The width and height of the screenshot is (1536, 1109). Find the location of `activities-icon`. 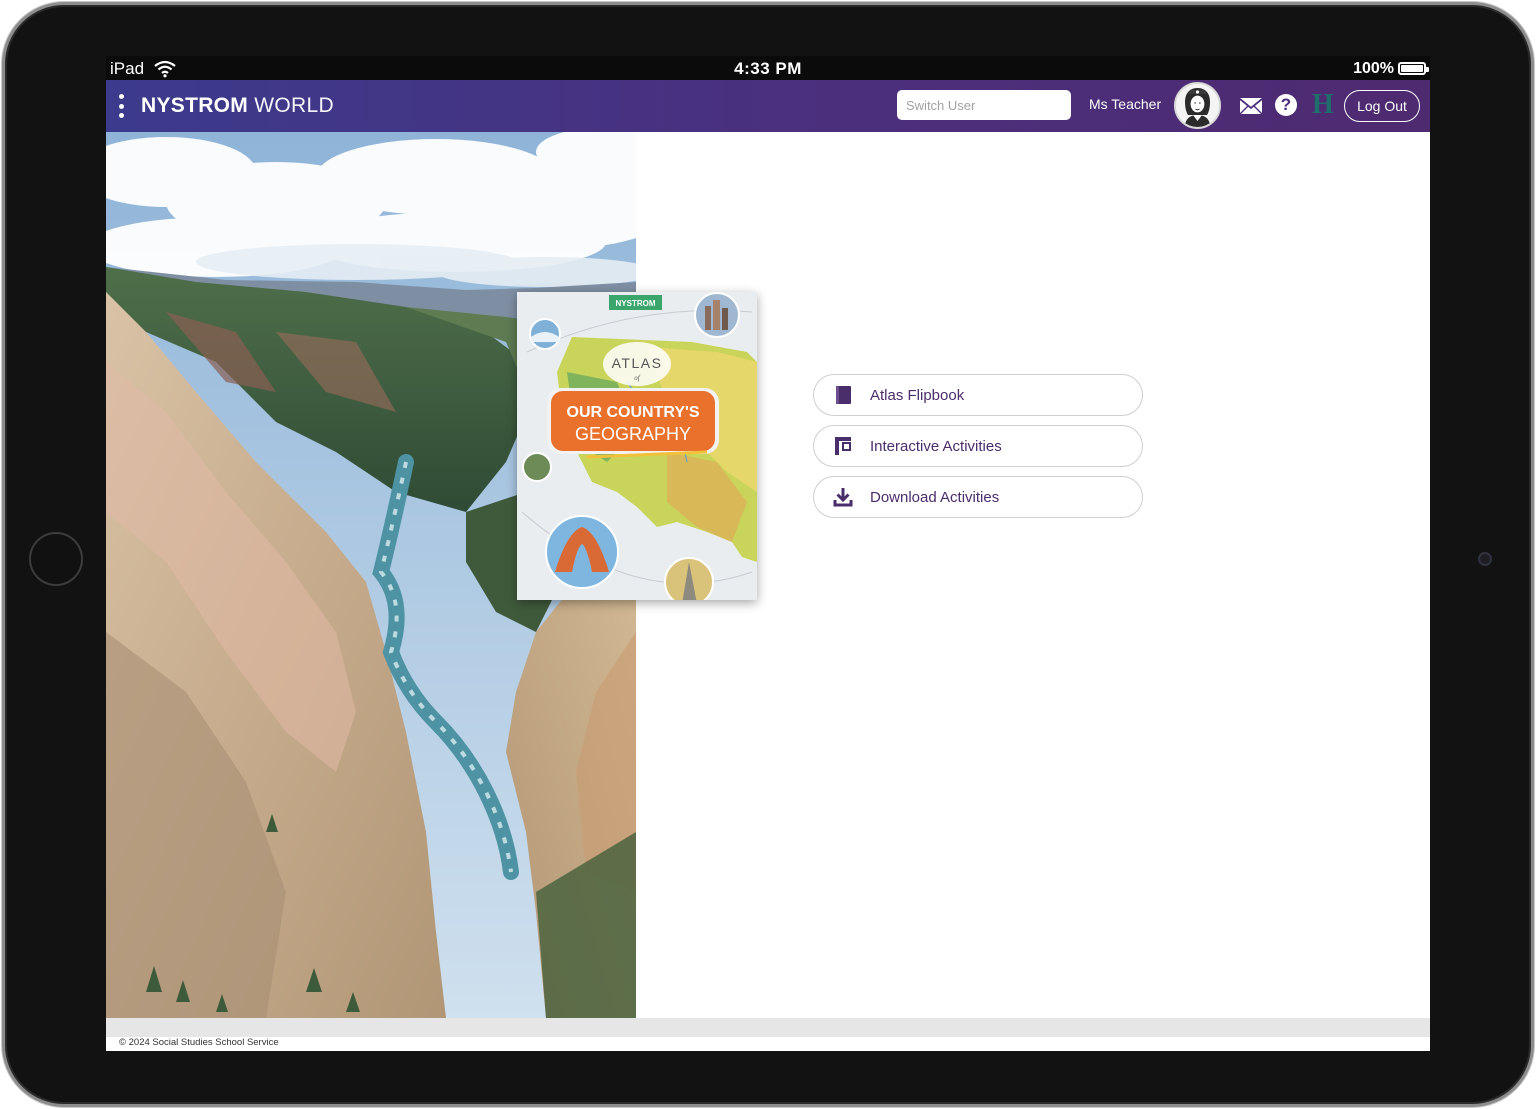

activities-icon is located at coordinates (843, 446).